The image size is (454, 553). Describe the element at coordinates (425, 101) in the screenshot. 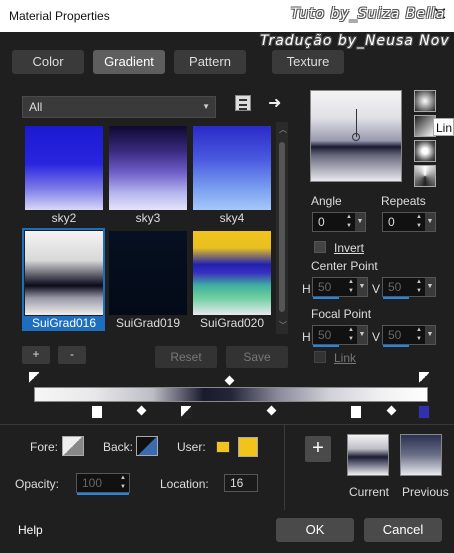

I see `linear-style-icon` at that location.